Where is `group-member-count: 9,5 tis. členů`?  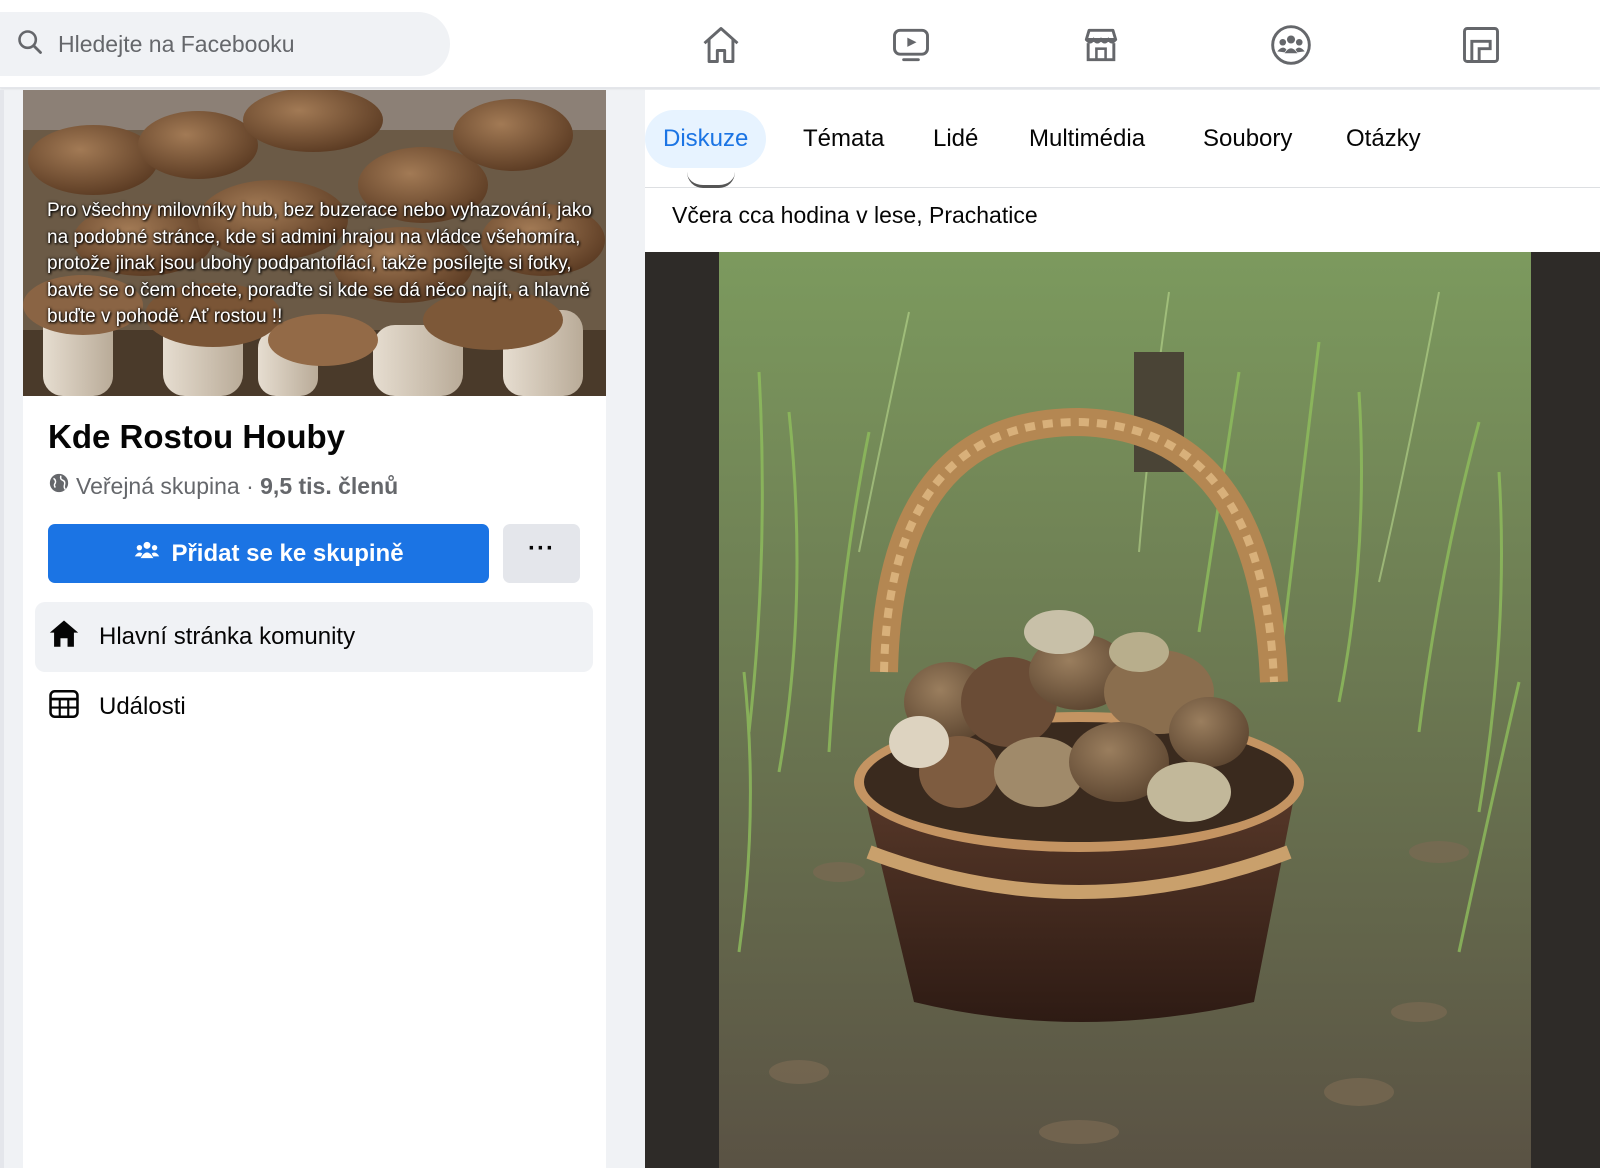
group-member-count: 9,5 tis. členů is located at coordinates (329, 486).